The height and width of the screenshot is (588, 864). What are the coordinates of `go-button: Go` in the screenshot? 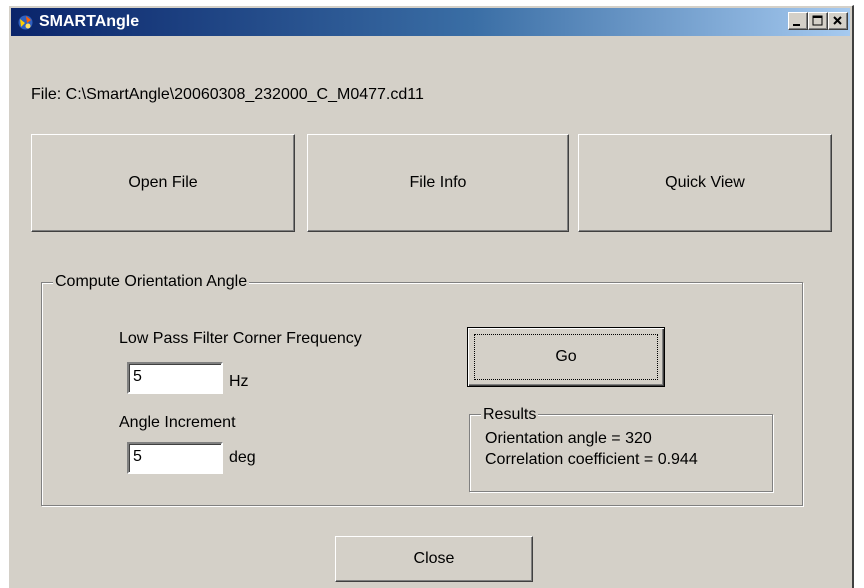 It's located at (566, 357).